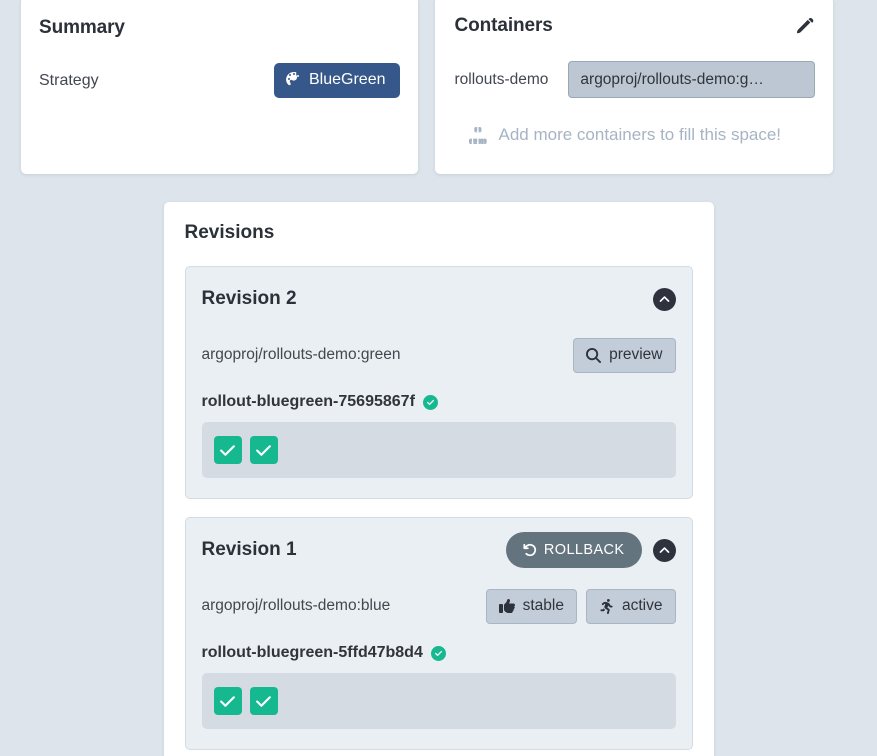 The image size is (877, 756). What do you see at coordinates (543, 605) in the screenshot?
I see `revision-tag-label: stable` at bounding box center [543, 605].